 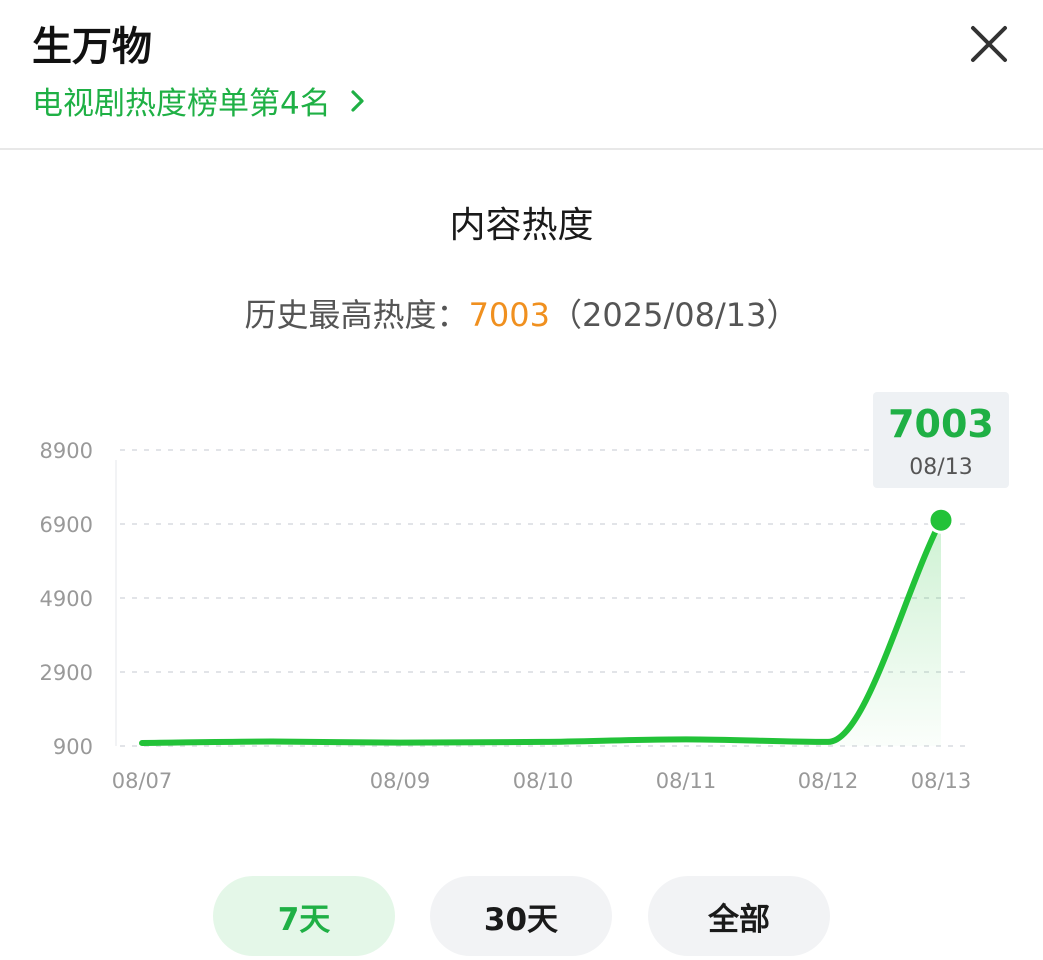 I want to click on x-tick-label: 08/12, so click(x=828, y=781).